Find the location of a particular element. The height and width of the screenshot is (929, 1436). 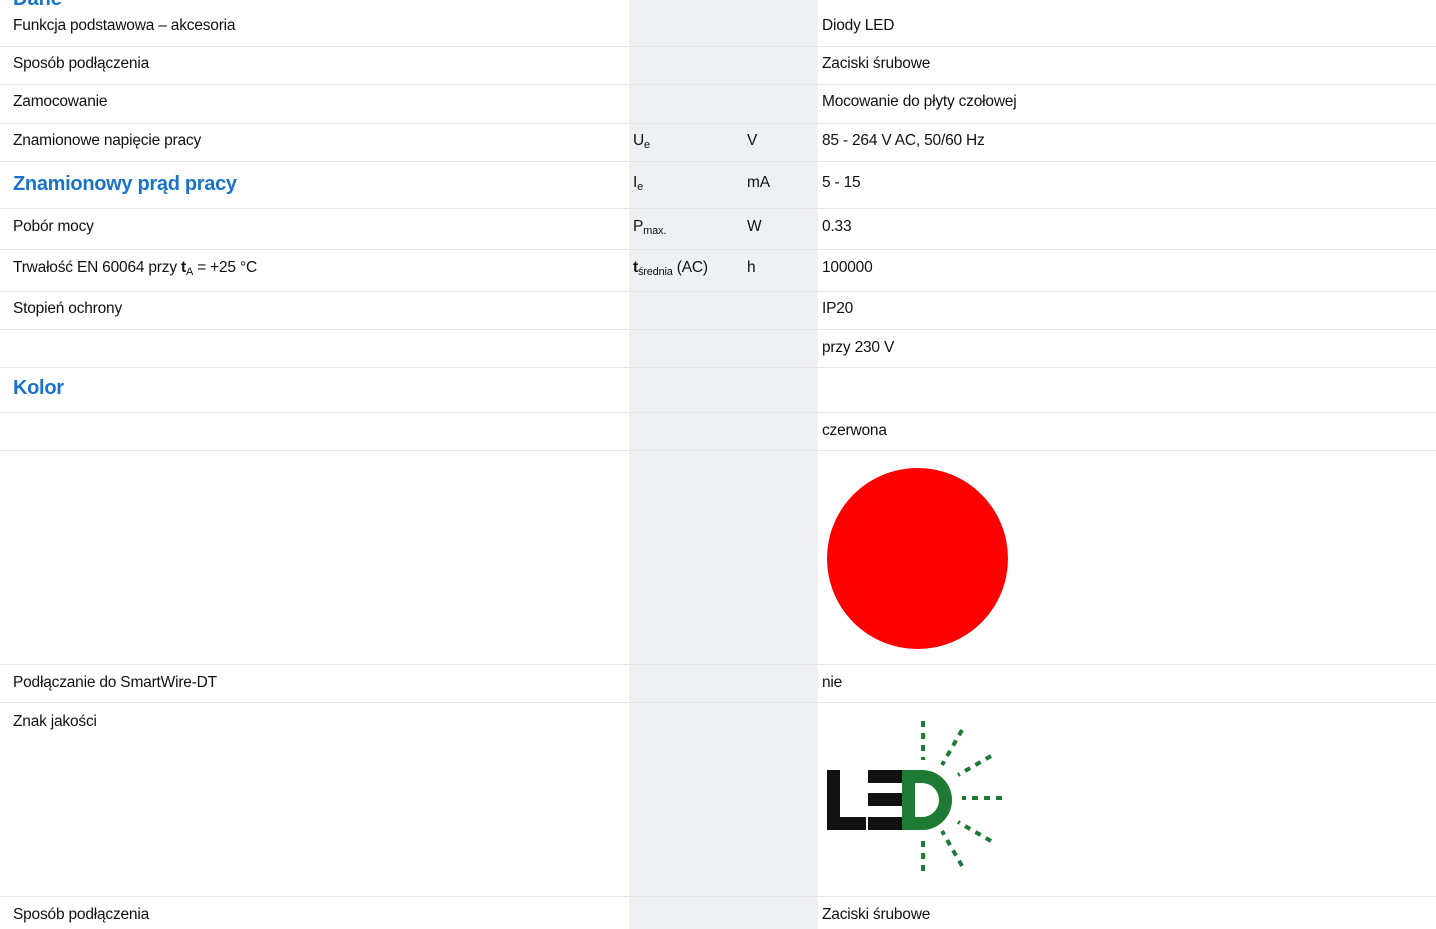

row-symbol: Ie is located at coordinates (638, 183).